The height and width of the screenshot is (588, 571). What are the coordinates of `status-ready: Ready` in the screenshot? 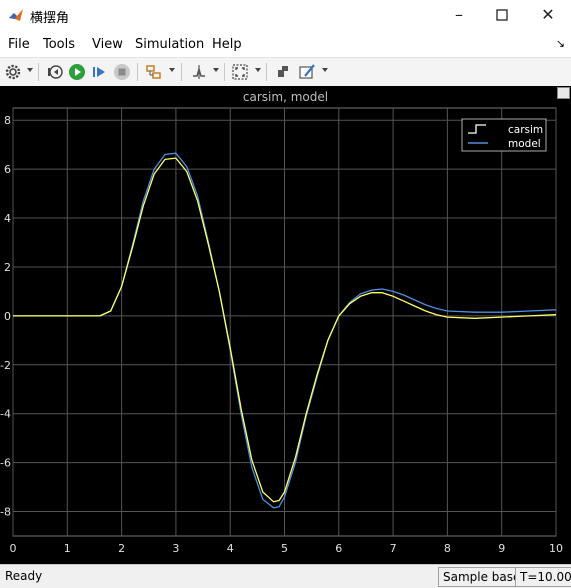 It's located at (24, 576).